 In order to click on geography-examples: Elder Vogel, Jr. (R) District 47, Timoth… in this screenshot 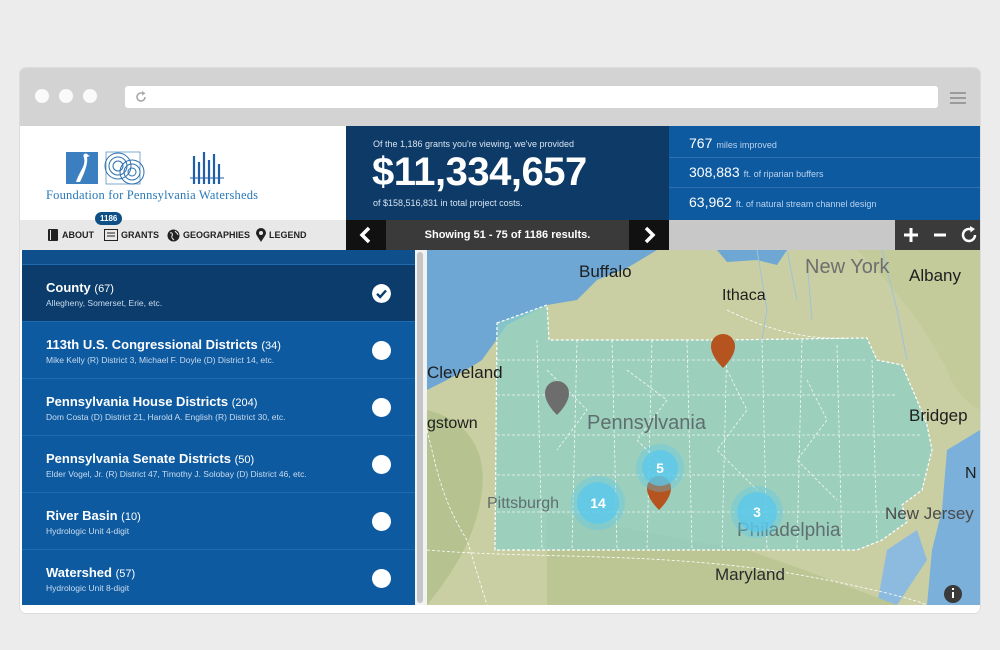, I will do `click(176, 474)`.